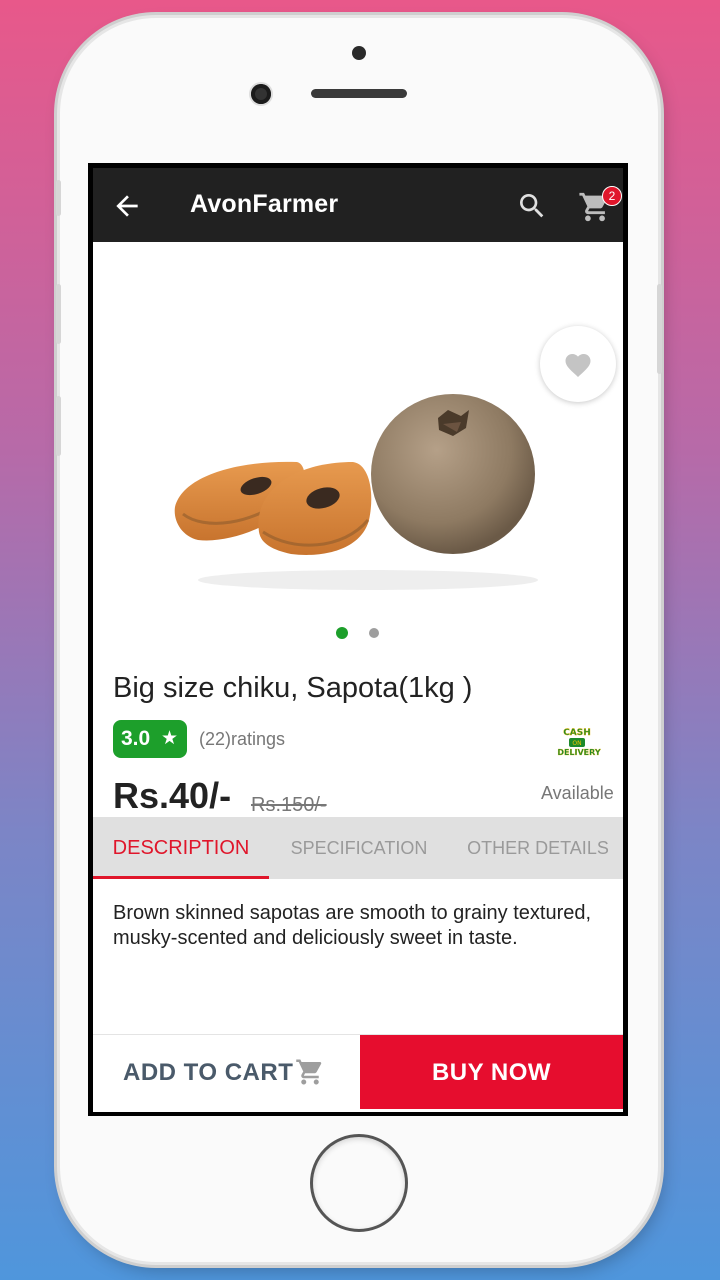  I want to click on svg-text: ON, so click(576, 743).